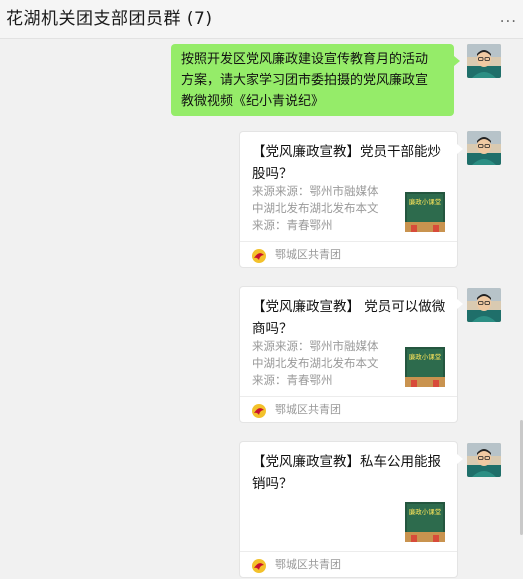  Describe the element at coordinates (272, 484) in the screenshot. I see `article-title-line: 销吗？` at that location.